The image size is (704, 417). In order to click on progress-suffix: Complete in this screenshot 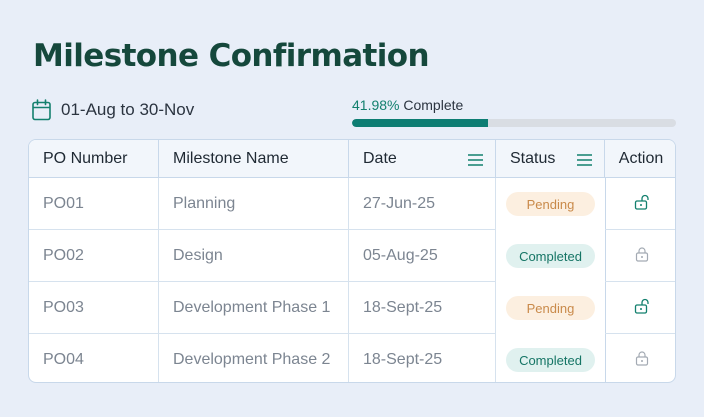, I will do `click(431, 105)`.